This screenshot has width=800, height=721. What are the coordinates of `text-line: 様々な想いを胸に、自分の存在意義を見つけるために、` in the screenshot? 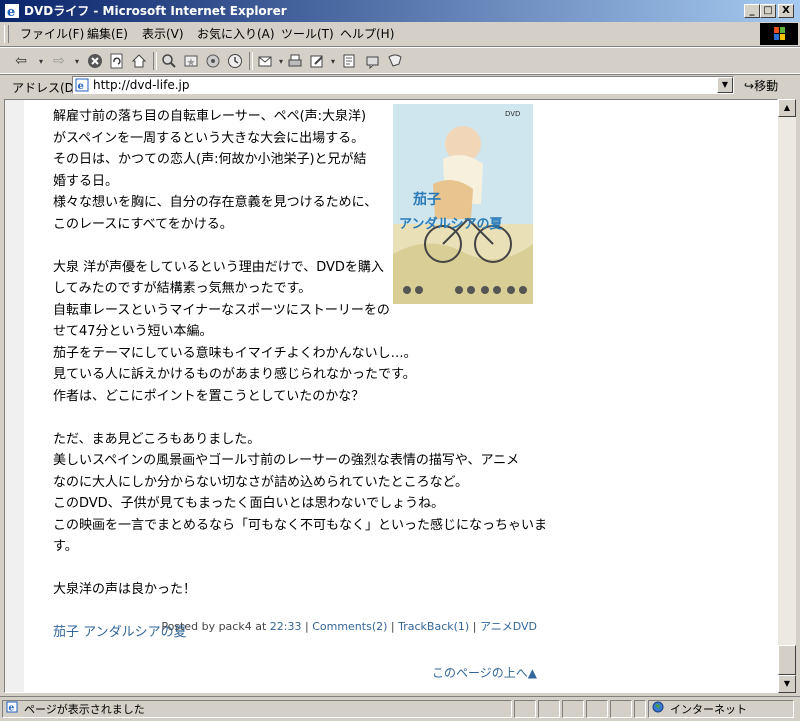 It's located at (215, 202).